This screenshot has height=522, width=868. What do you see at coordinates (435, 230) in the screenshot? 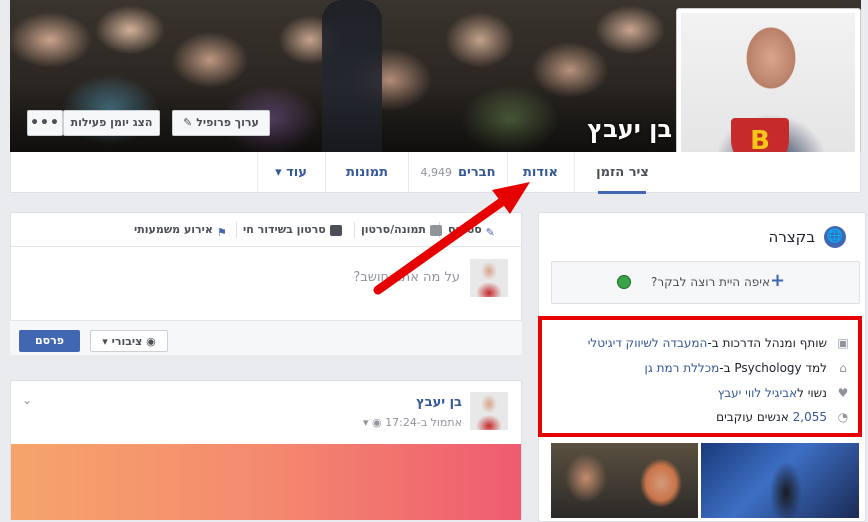
I see `camera-icon` at bounding box center [435, 230].